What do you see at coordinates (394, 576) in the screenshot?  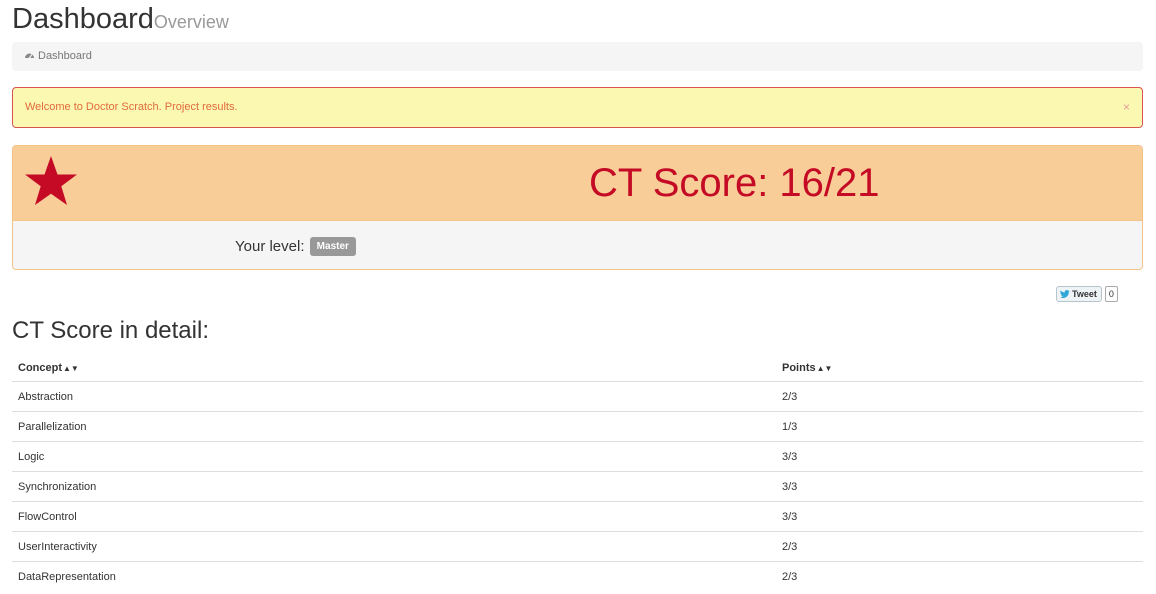 I see `concept-cell: DataRepresentation` at bounding box center [394, 576].